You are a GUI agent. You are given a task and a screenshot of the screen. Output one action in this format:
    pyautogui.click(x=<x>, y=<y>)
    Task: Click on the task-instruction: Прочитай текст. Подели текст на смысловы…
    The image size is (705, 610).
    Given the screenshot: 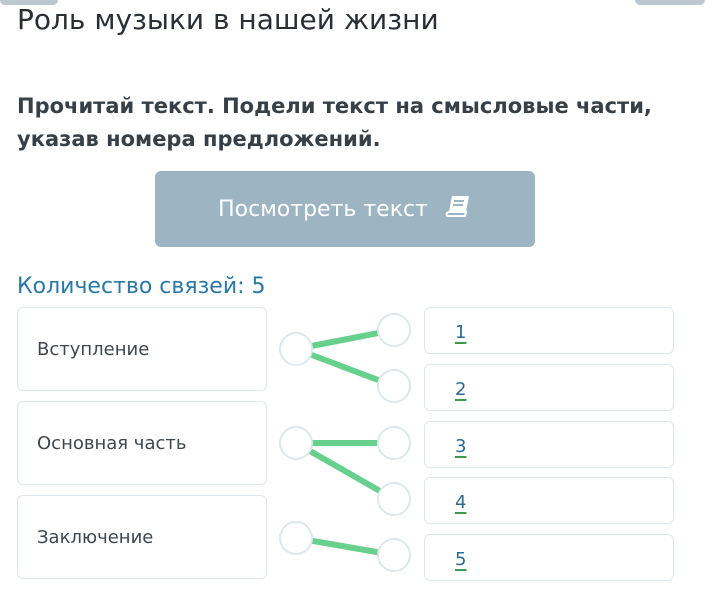 What is the action you would take?
    pyautogui.click(x=334, y=122)
    